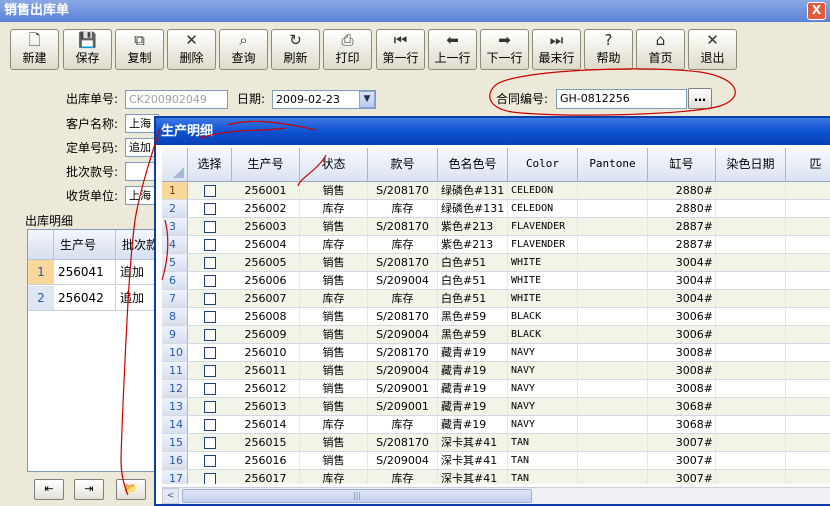 This screenshot has height=506, width=830. Describe the element at coordinates (175, 334) in the screenshot. I see `row-number: 9` at that location.